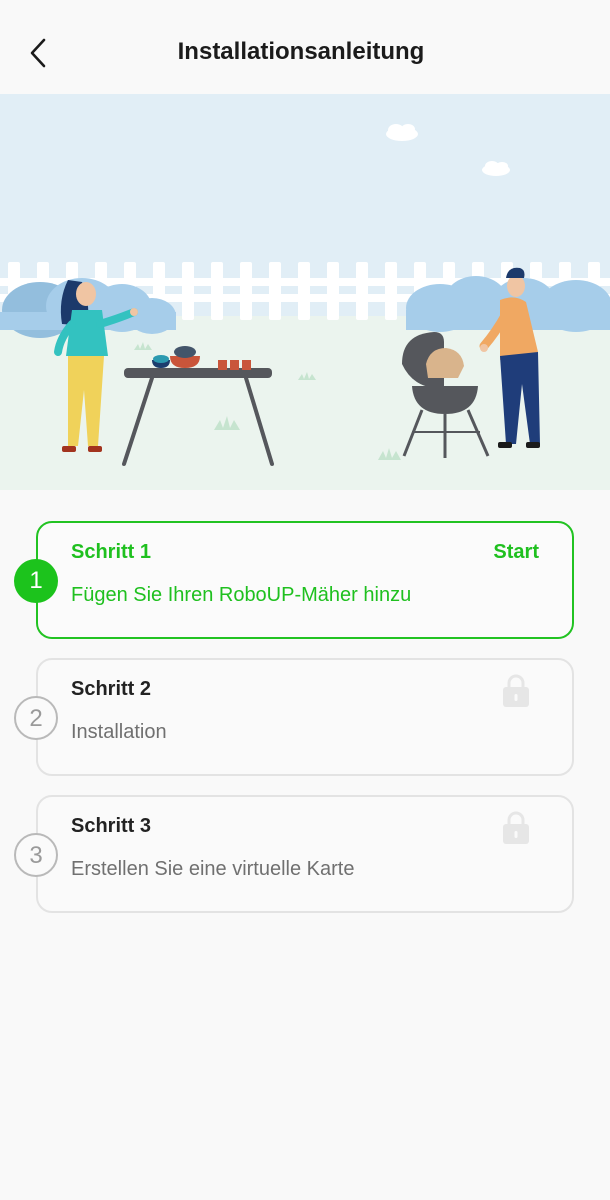  I want to click on step-3-number-badge: 3, so click(36, 855).